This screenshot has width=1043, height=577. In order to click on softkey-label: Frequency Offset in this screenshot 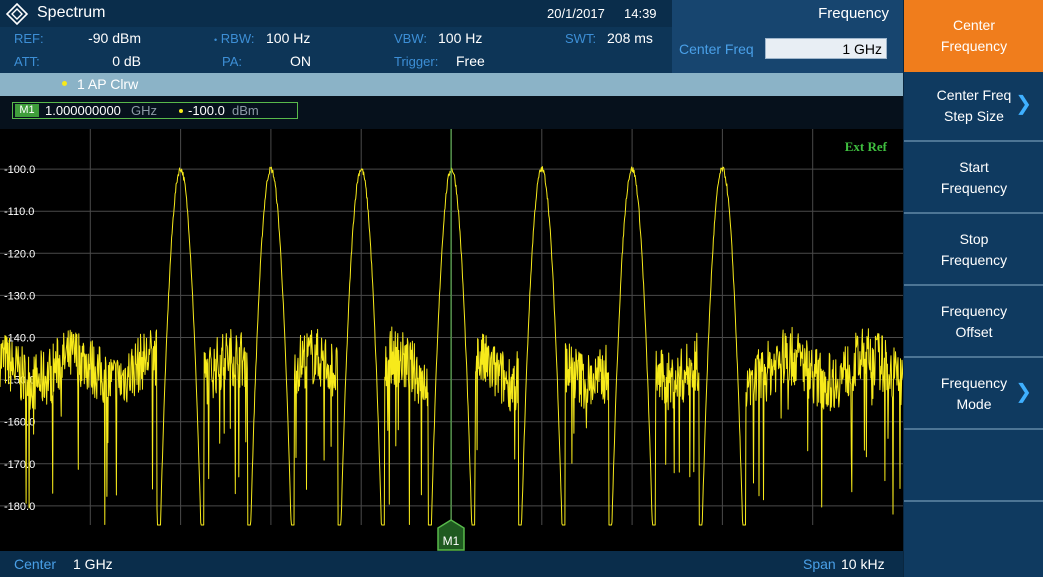, I will do `click(974, 321)`.